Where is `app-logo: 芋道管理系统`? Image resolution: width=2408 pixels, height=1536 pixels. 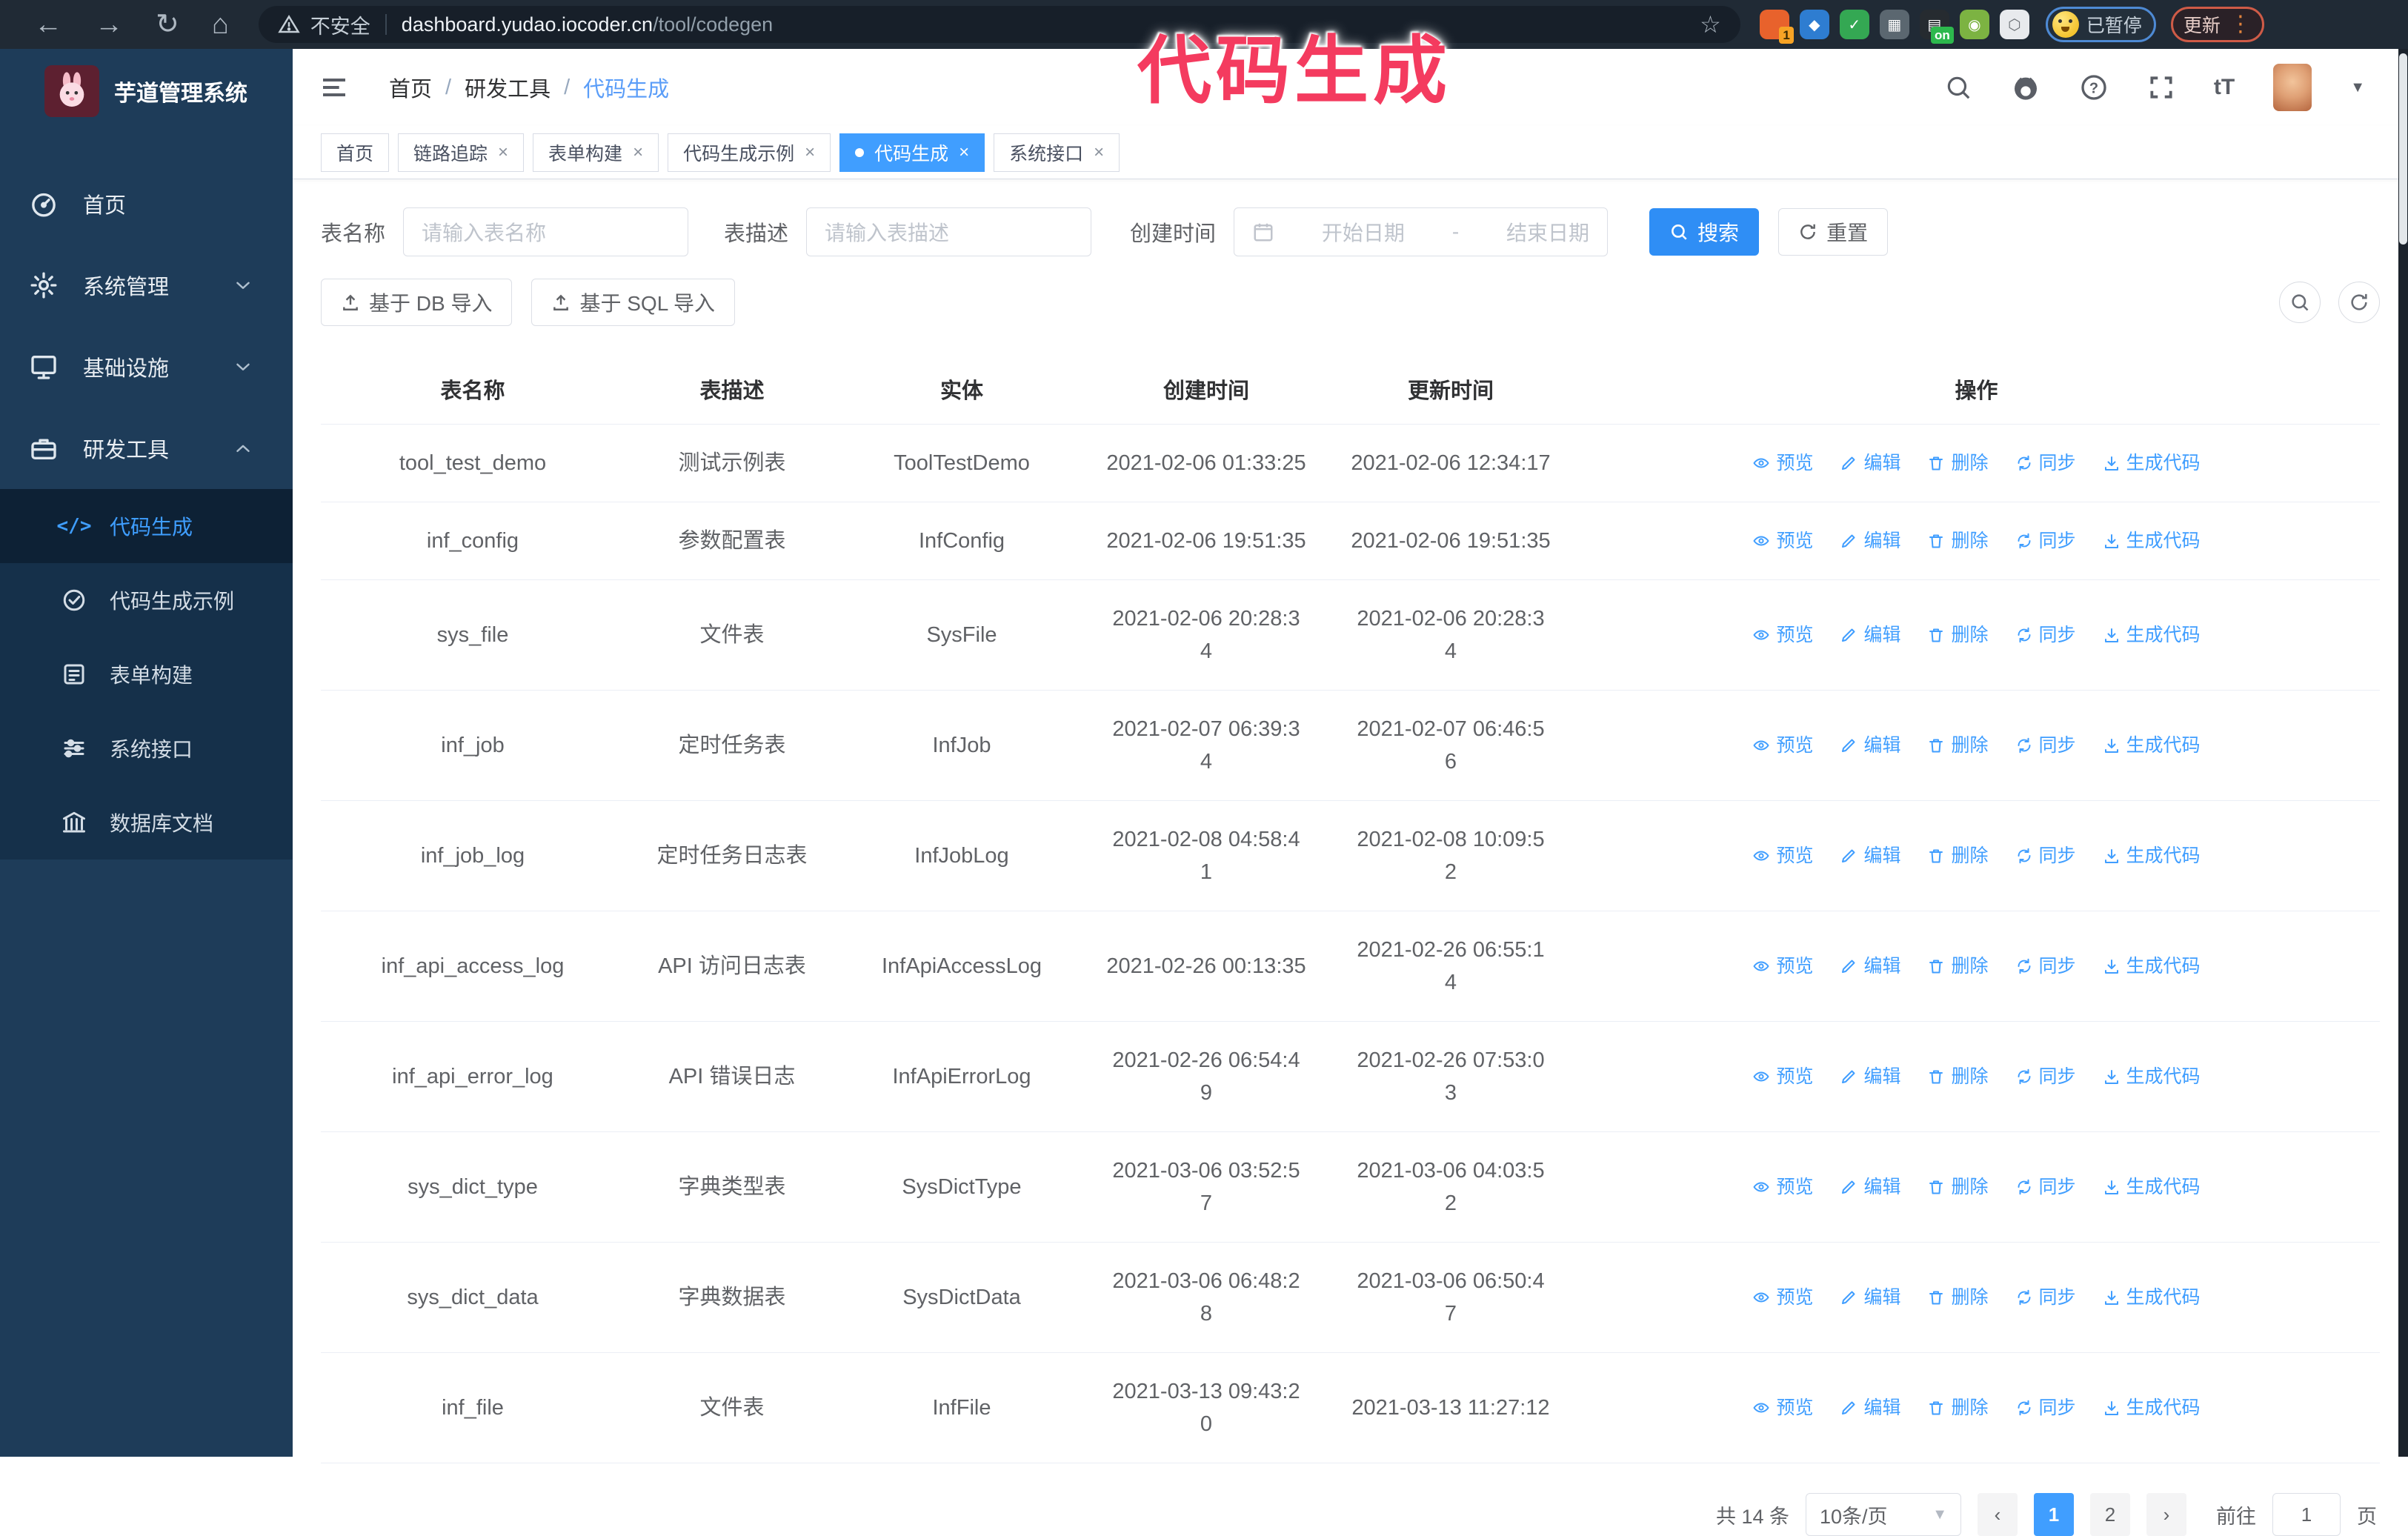
app-logo: 芋道管理系统 is located at coordinates (146, 83).